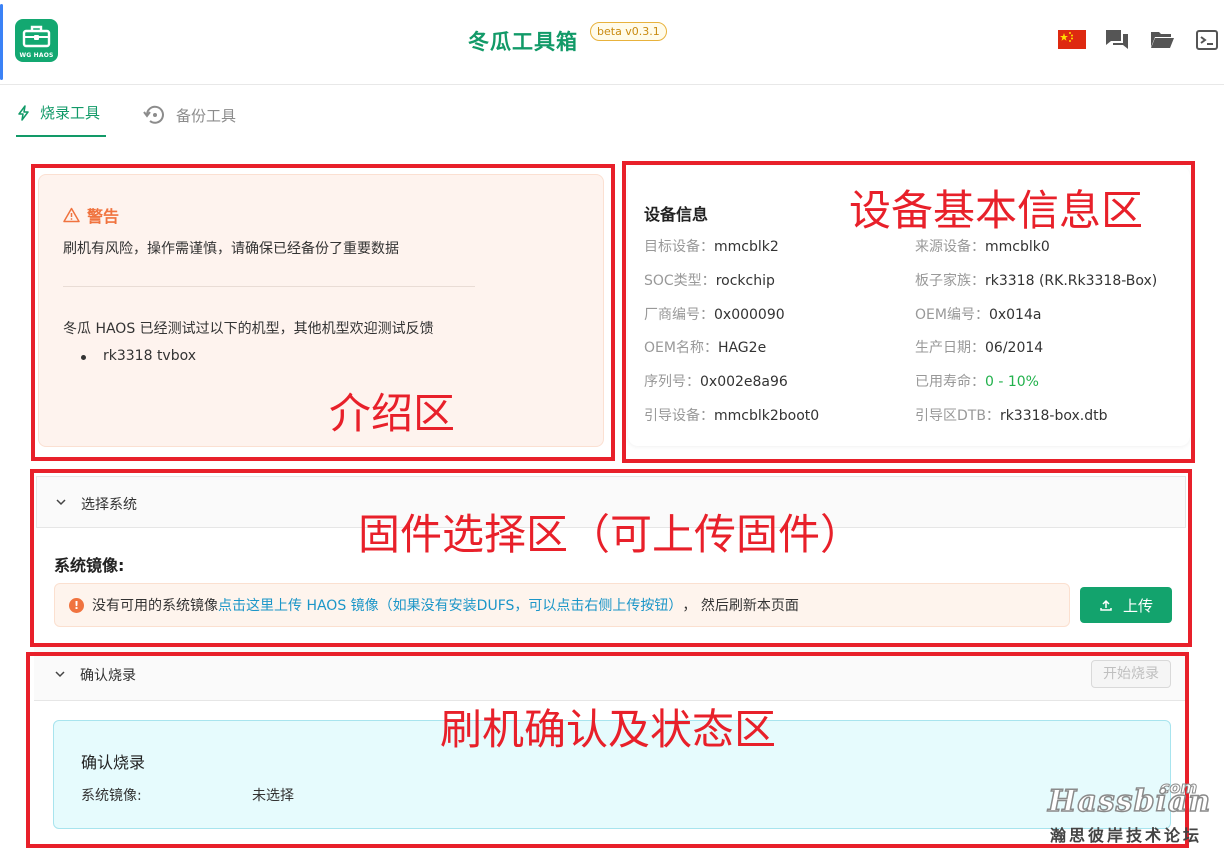  Describe the element at coordinates (1072, 41) in the screenshot. I see `china-flag-icon` at that location.